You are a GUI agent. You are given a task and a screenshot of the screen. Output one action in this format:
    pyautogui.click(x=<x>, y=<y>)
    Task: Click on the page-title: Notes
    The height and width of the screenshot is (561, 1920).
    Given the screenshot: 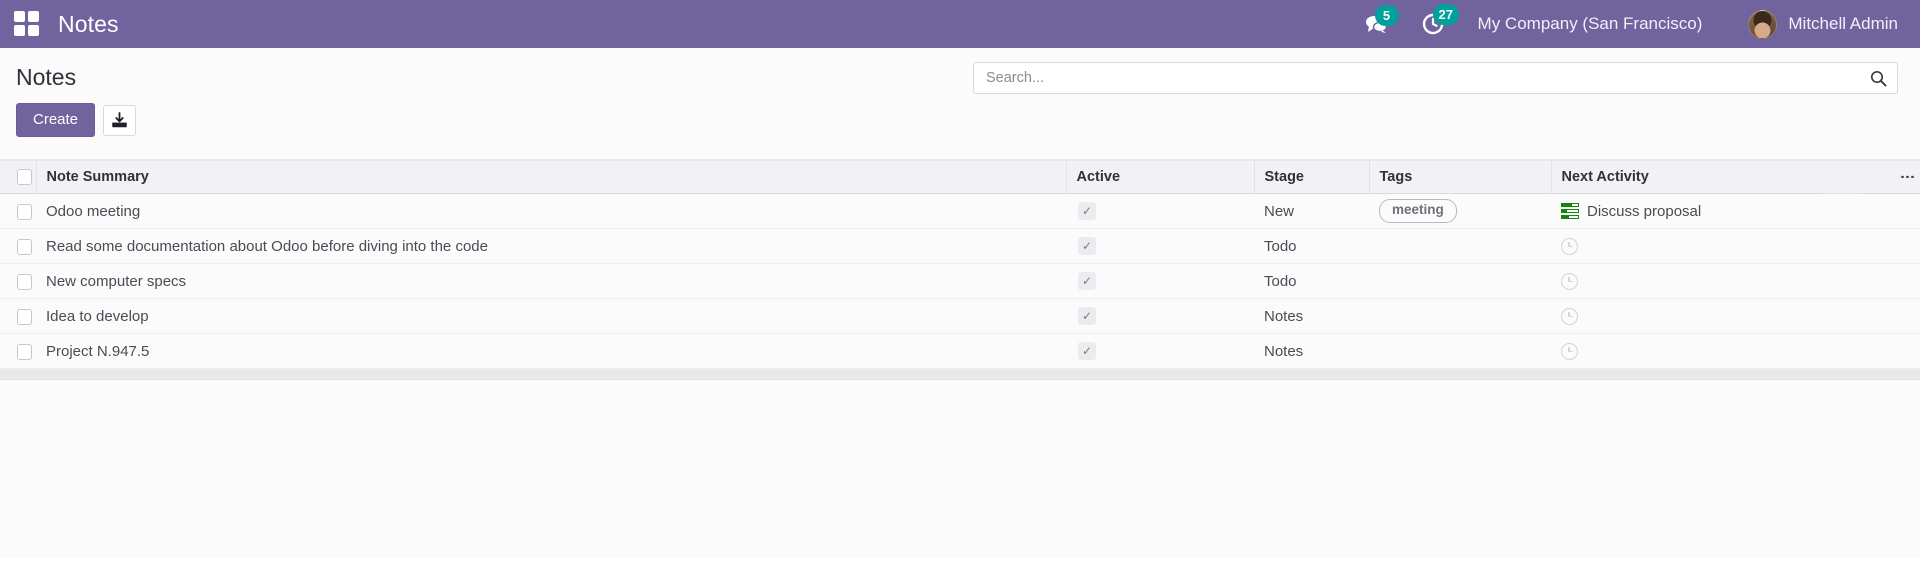 What is the action you would take?
    pyautogui.click(x=46, y=77)
    